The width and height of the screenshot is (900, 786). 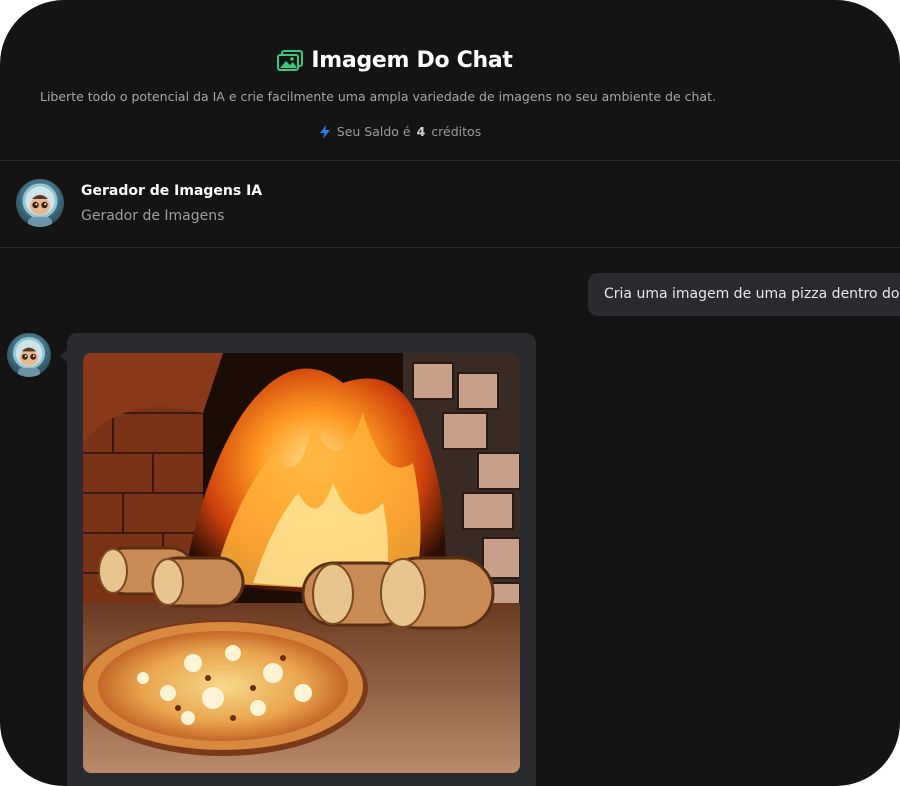 What do you see at coordinates (421, 131) in the screenshot?
I see `balance-amount: 4` at bounding box center [421, 131].